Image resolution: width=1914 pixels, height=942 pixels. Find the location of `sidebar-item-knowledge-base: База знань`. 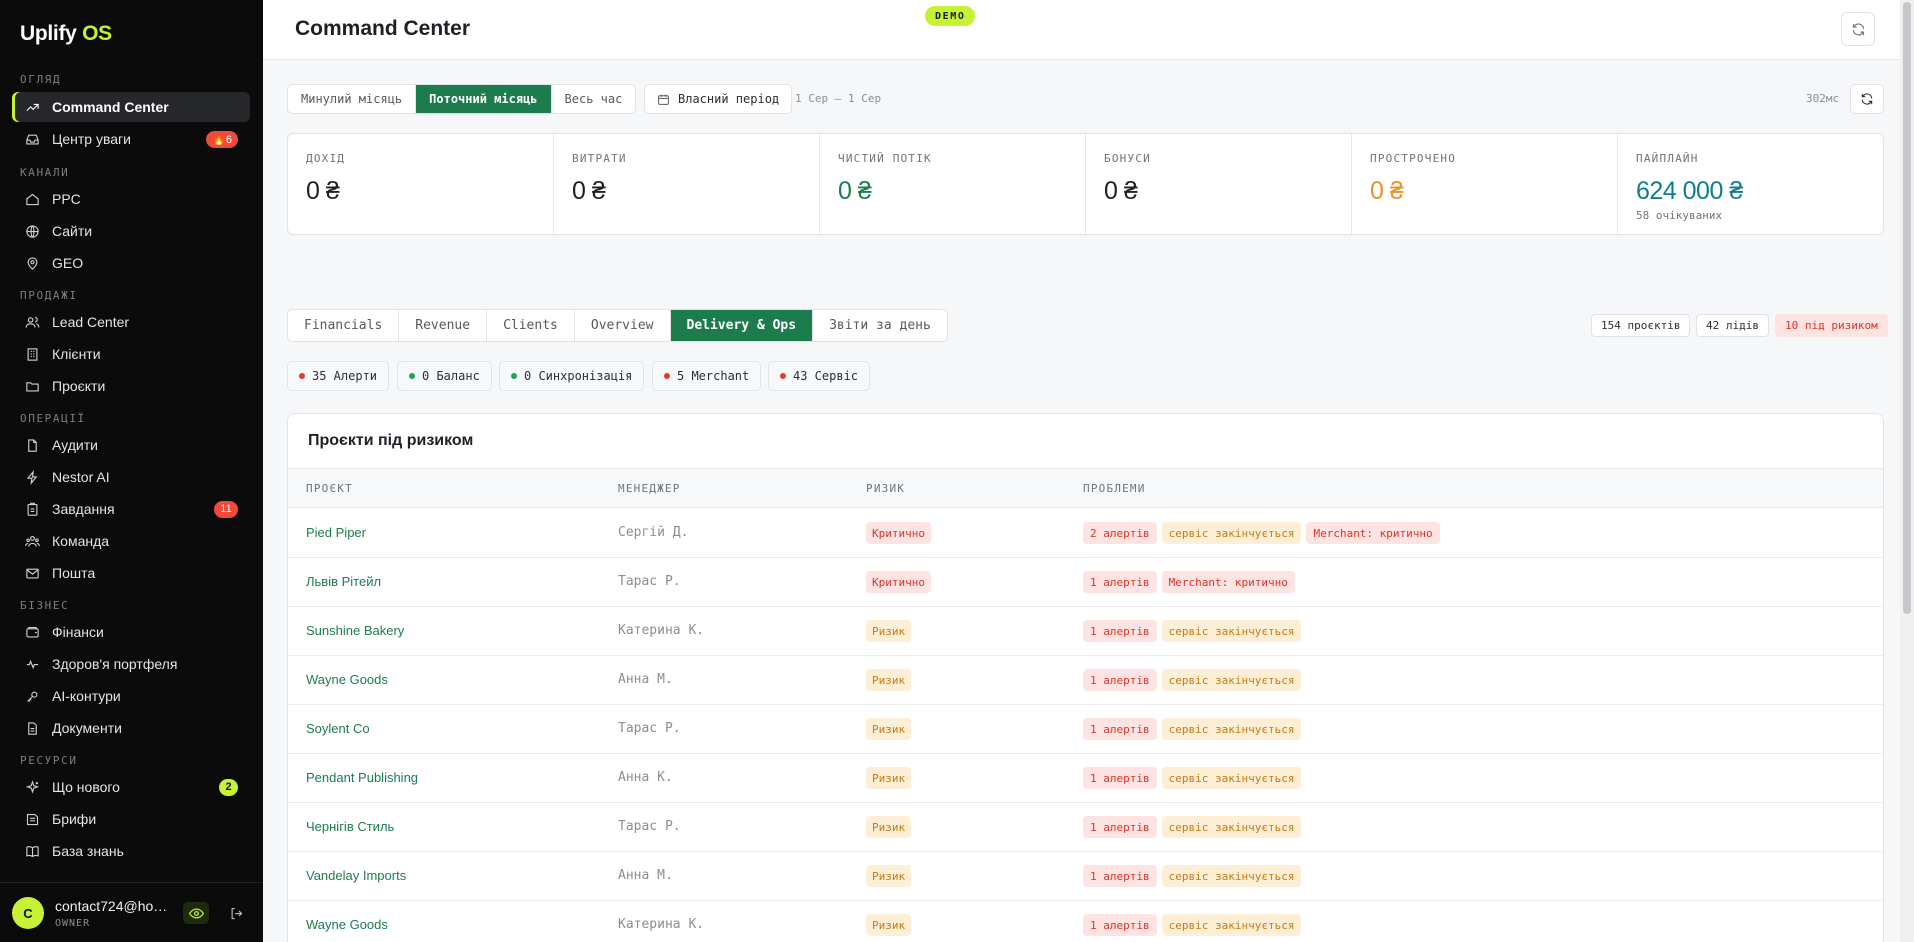

sidebar-item-knowledge-base: База знань is located at coordinates (131, 851).